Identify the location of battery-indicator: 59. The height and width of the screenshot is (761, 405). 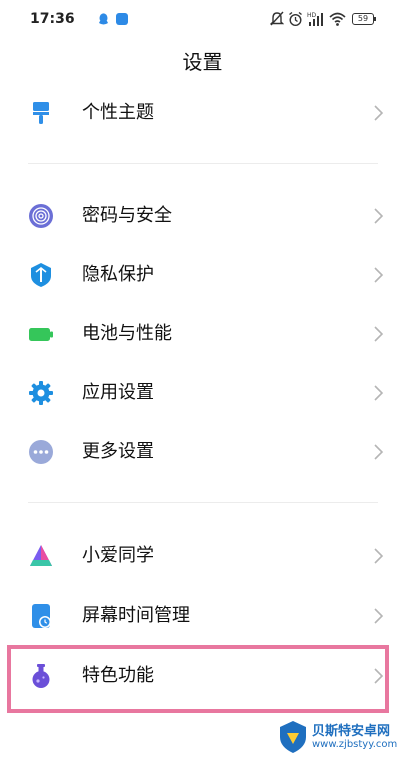
(364, 19).